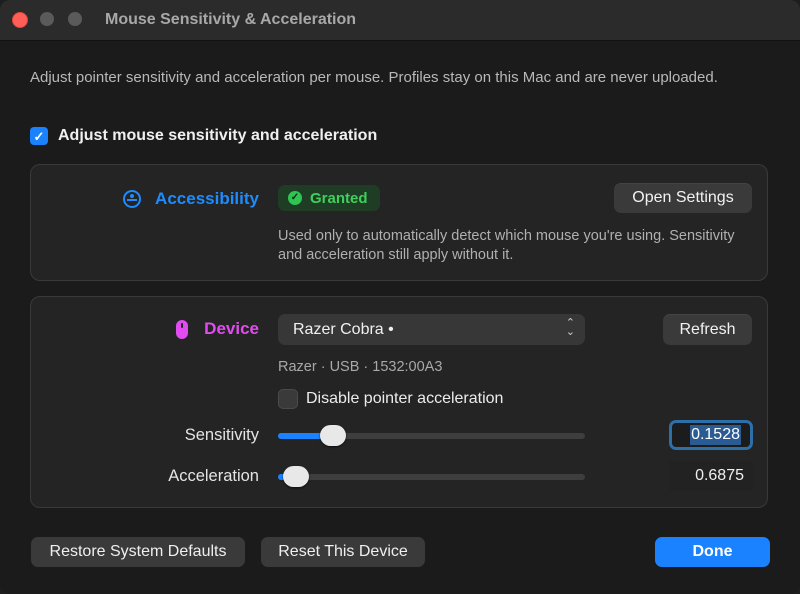 This screenshot has width=800, height=594. What do you see at coordinates (296, 476) in the screenshot?
I see `acceleration-slider-knob` at bounding box center [296, 476].